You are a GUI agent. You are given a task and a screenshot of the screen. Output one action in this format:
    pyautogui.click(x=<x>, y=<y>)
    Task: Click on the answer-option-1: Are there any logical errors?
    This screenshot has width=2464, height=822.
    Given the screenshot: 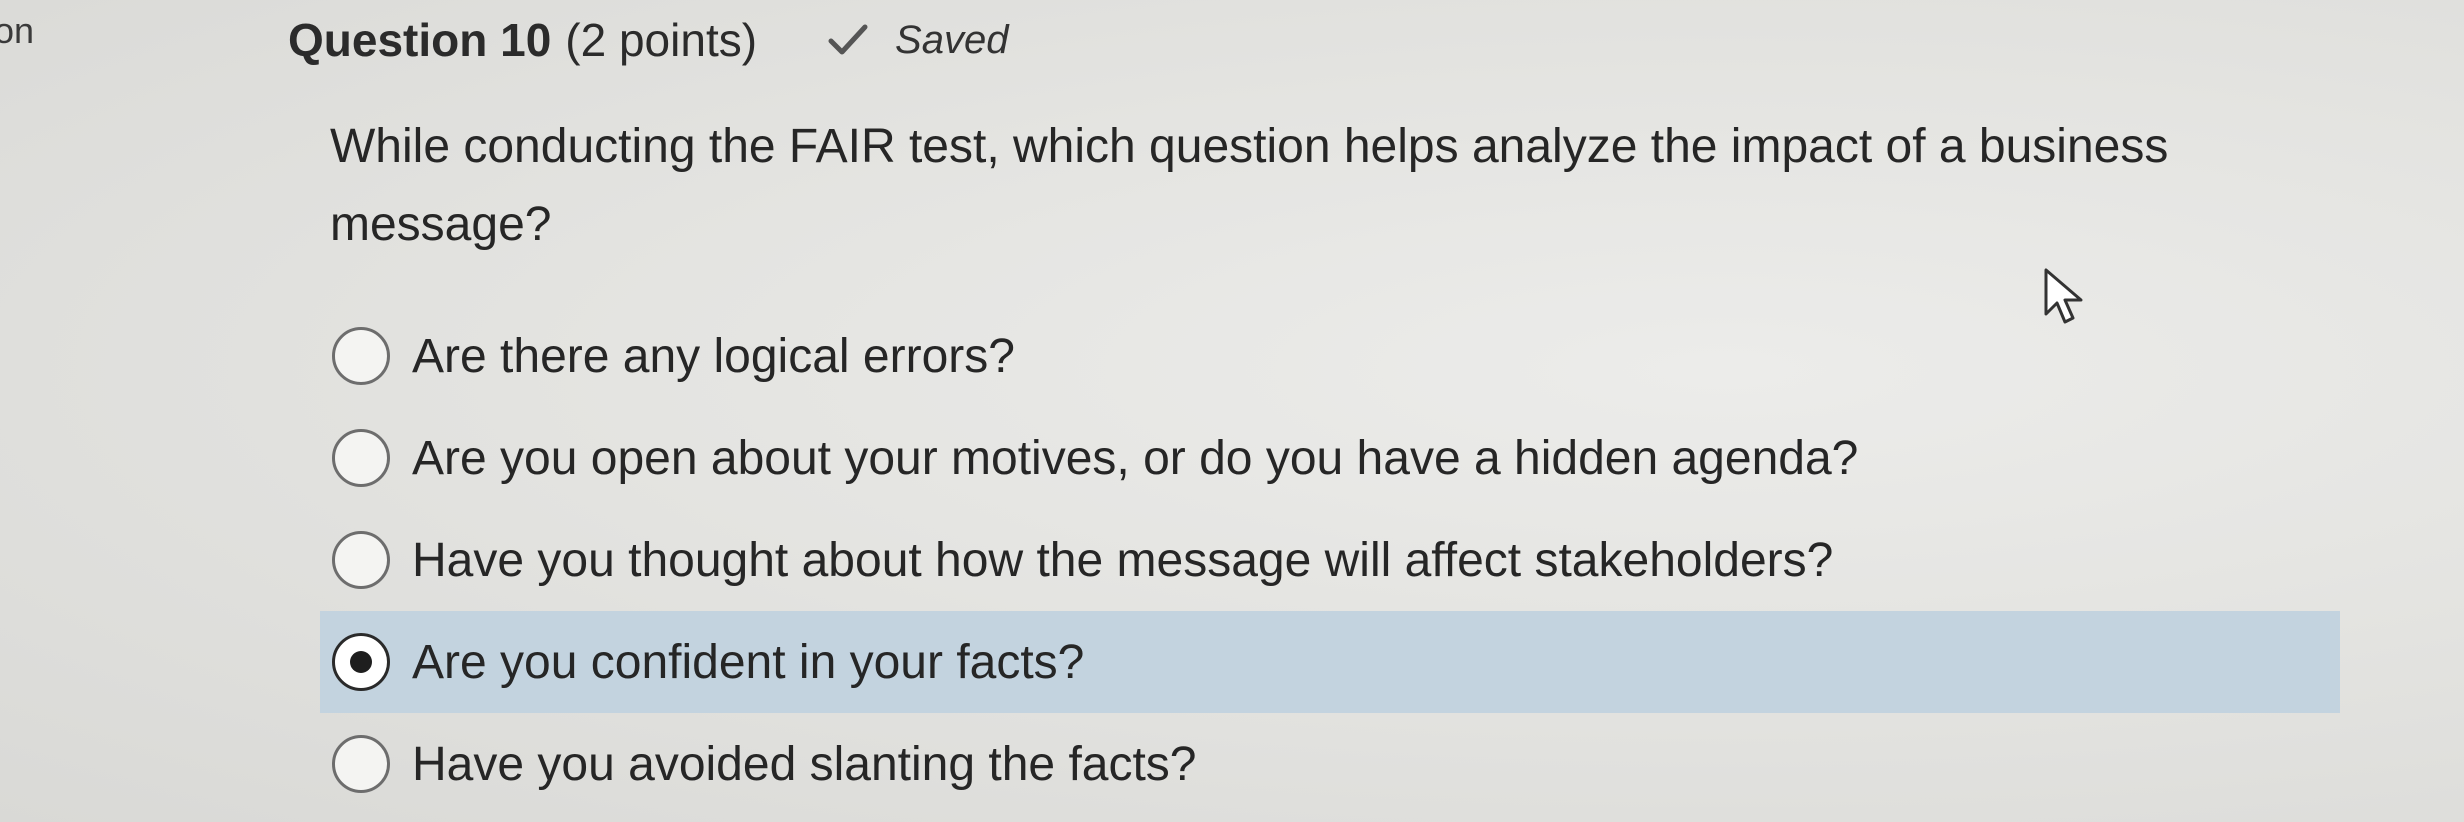 What is the action you would take?
    pyautogui.click(x=1330, y=356)
    